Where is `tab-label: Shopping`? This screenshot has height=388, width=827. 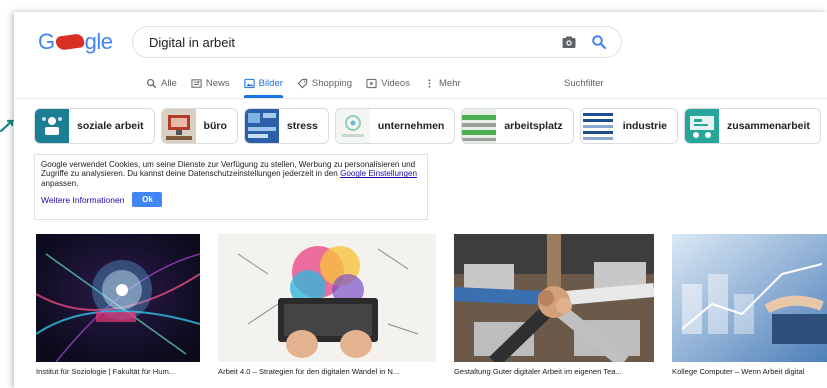 tab-label: Shopping is located at coordinates (332, 83).